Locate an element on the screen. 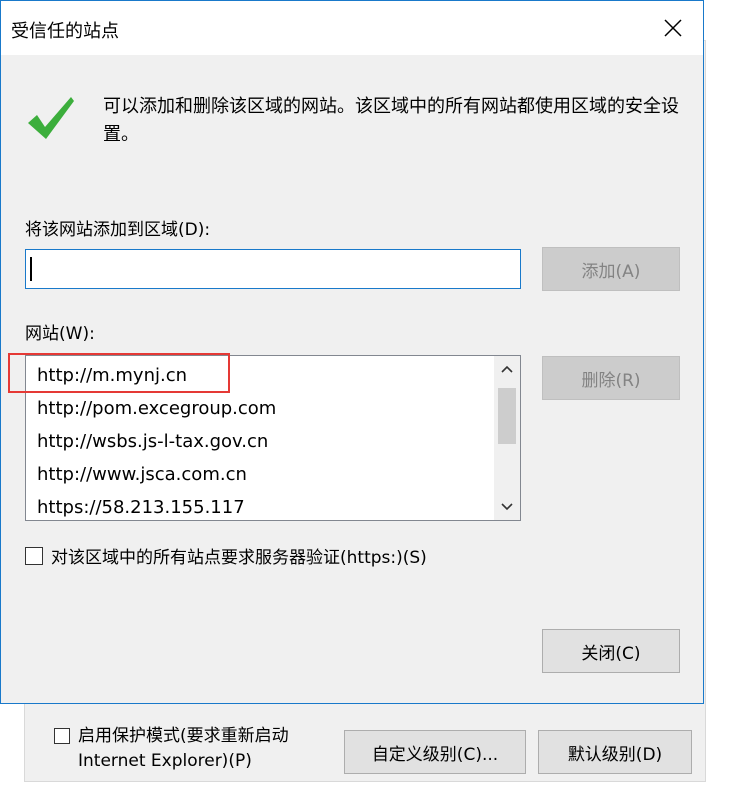  https-verify-checkbox is located at coordinates (34, 555).